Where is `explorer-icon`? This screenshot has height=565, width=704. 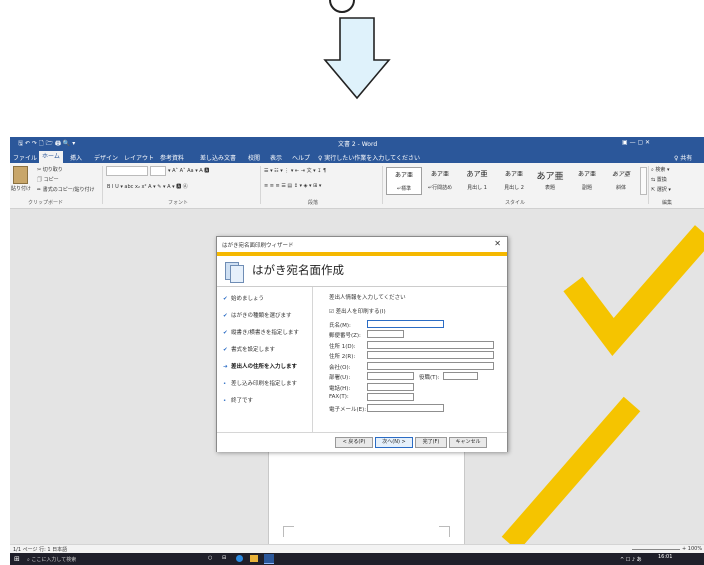
explorer-icon is located at coordinates (254, 558).